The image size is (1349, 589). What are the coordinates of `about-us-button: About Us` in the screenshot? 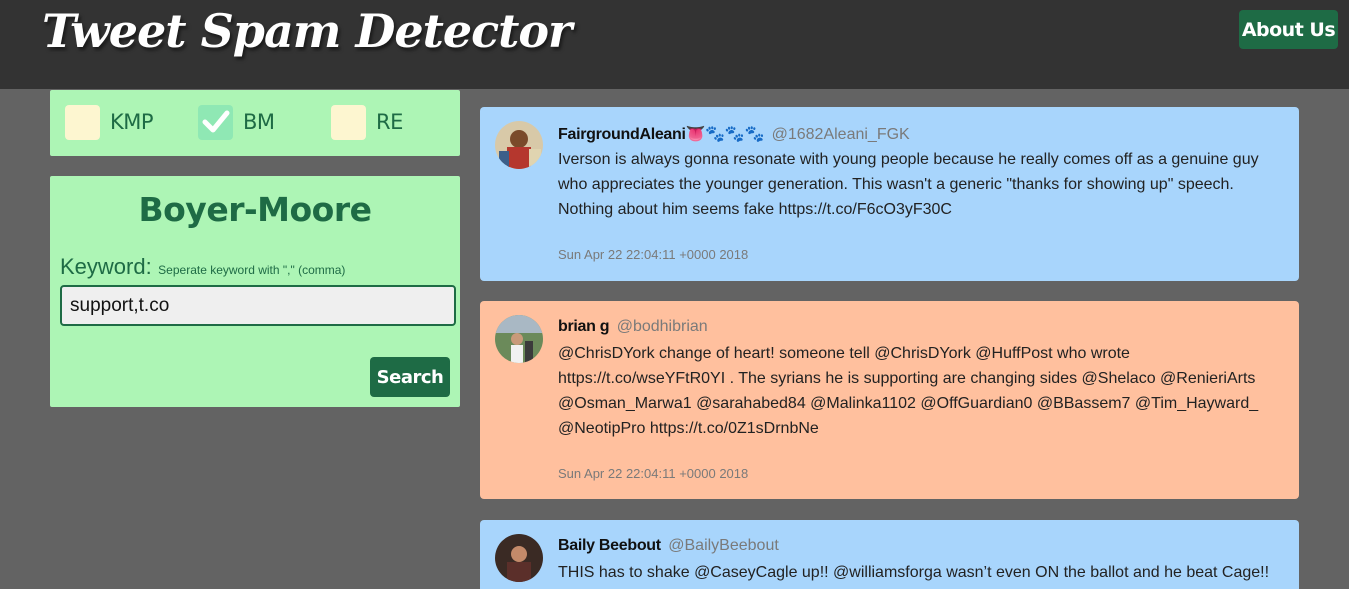 It's located at (1288, 29).